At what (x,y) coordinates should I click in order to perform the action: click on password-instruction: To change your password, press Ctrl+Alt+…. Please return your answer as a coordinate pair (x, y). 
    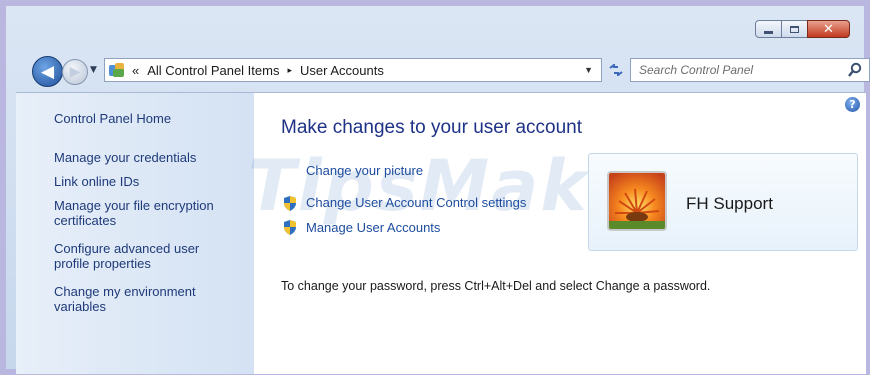
    Looking at the image, I should click on (496, 286).